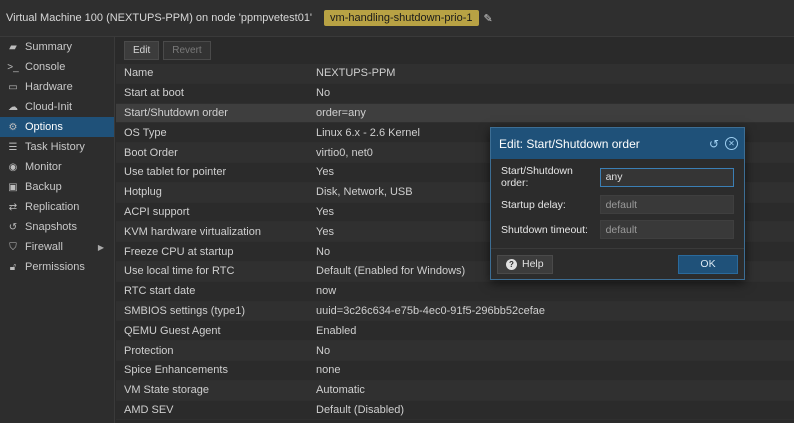  What do you see at coordinates (13, 167) in the screenshot?
I see `eye-icon: ◉` at bounding box center [13, 167].